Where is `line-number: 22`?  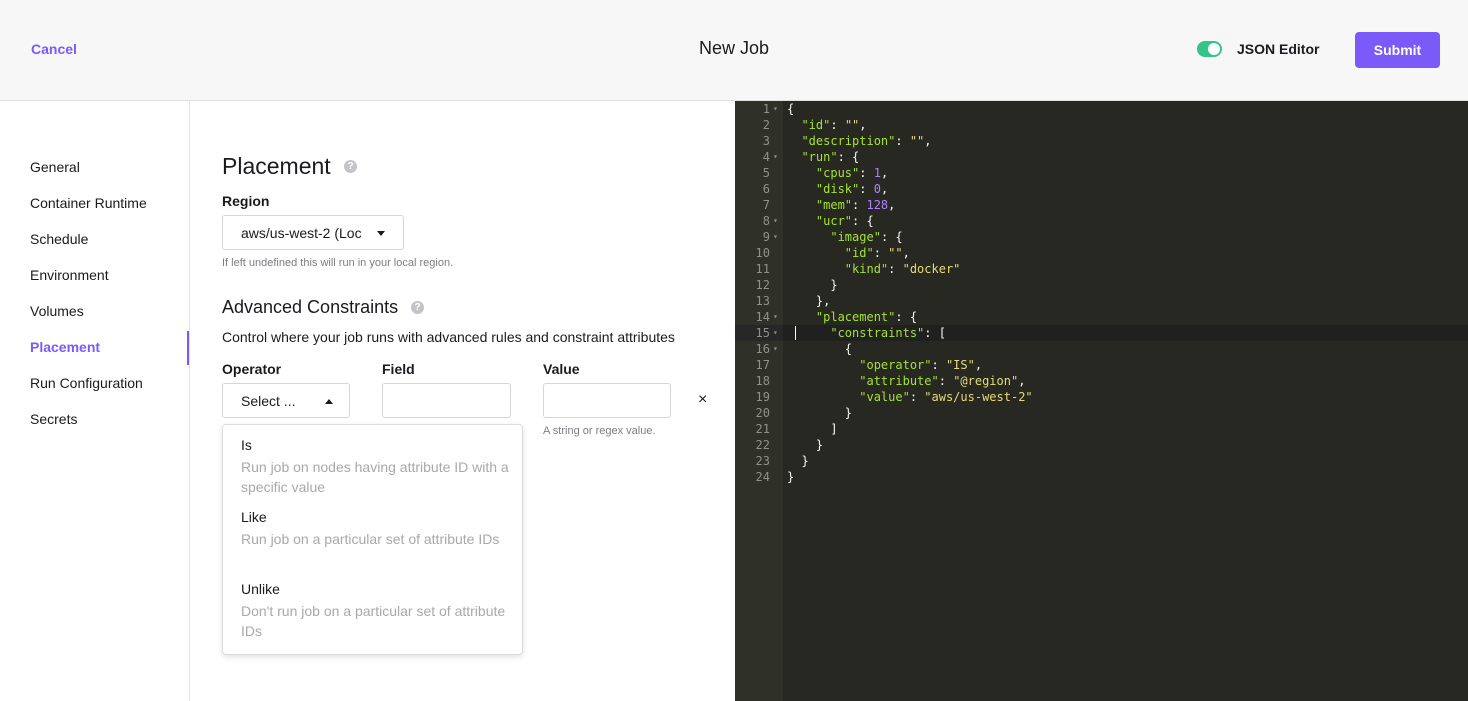 line-number: 22 is located at coordinates (762, 445).